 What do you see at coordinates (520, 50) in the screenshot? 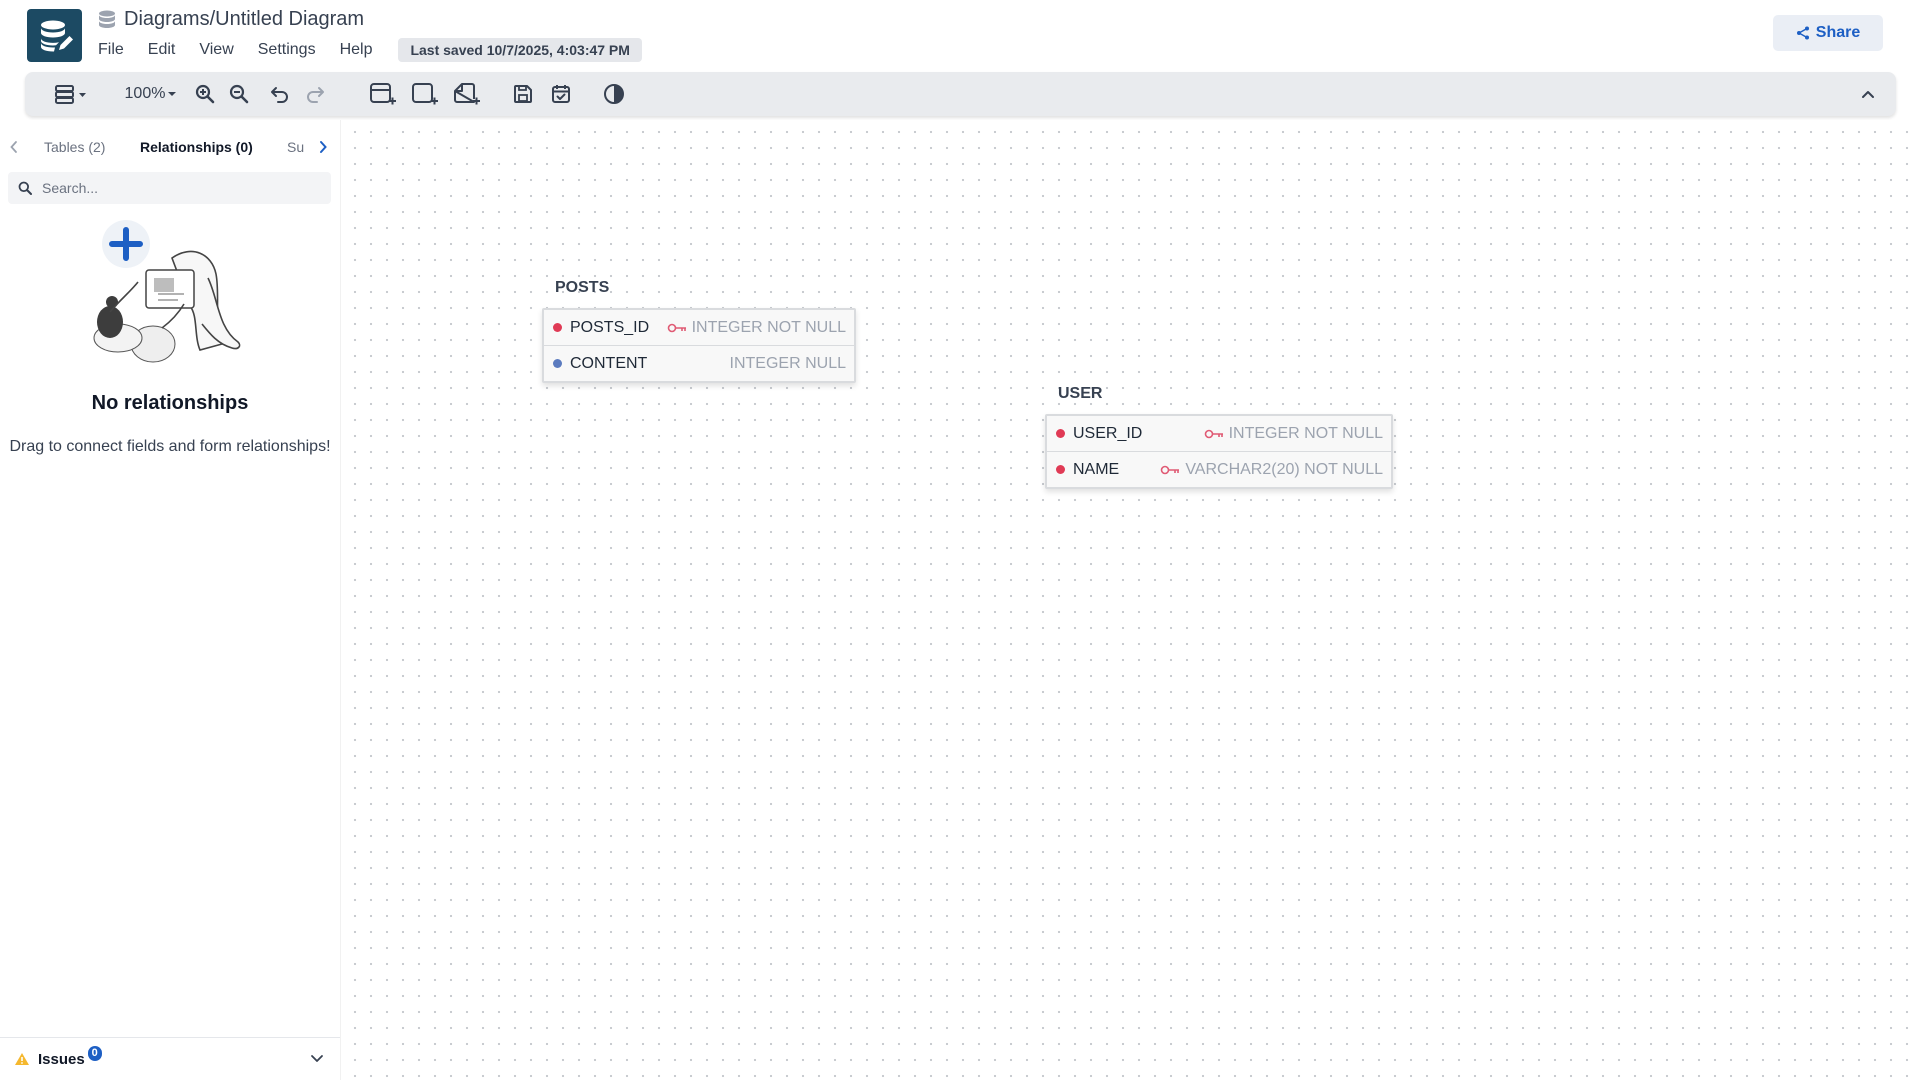
I see `last-saved-badge: Last saved 10/7/2025, 4:03:47 PM` at bounding box center [520, 50].